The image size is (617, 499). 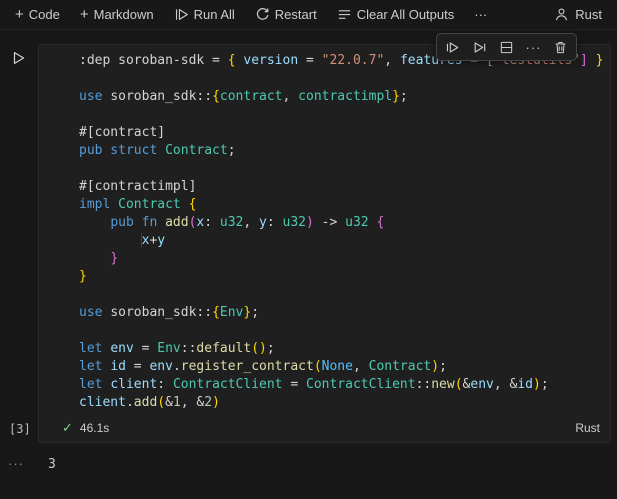 I want to click on cell-gutter: [3], so click(x=19, y=243).